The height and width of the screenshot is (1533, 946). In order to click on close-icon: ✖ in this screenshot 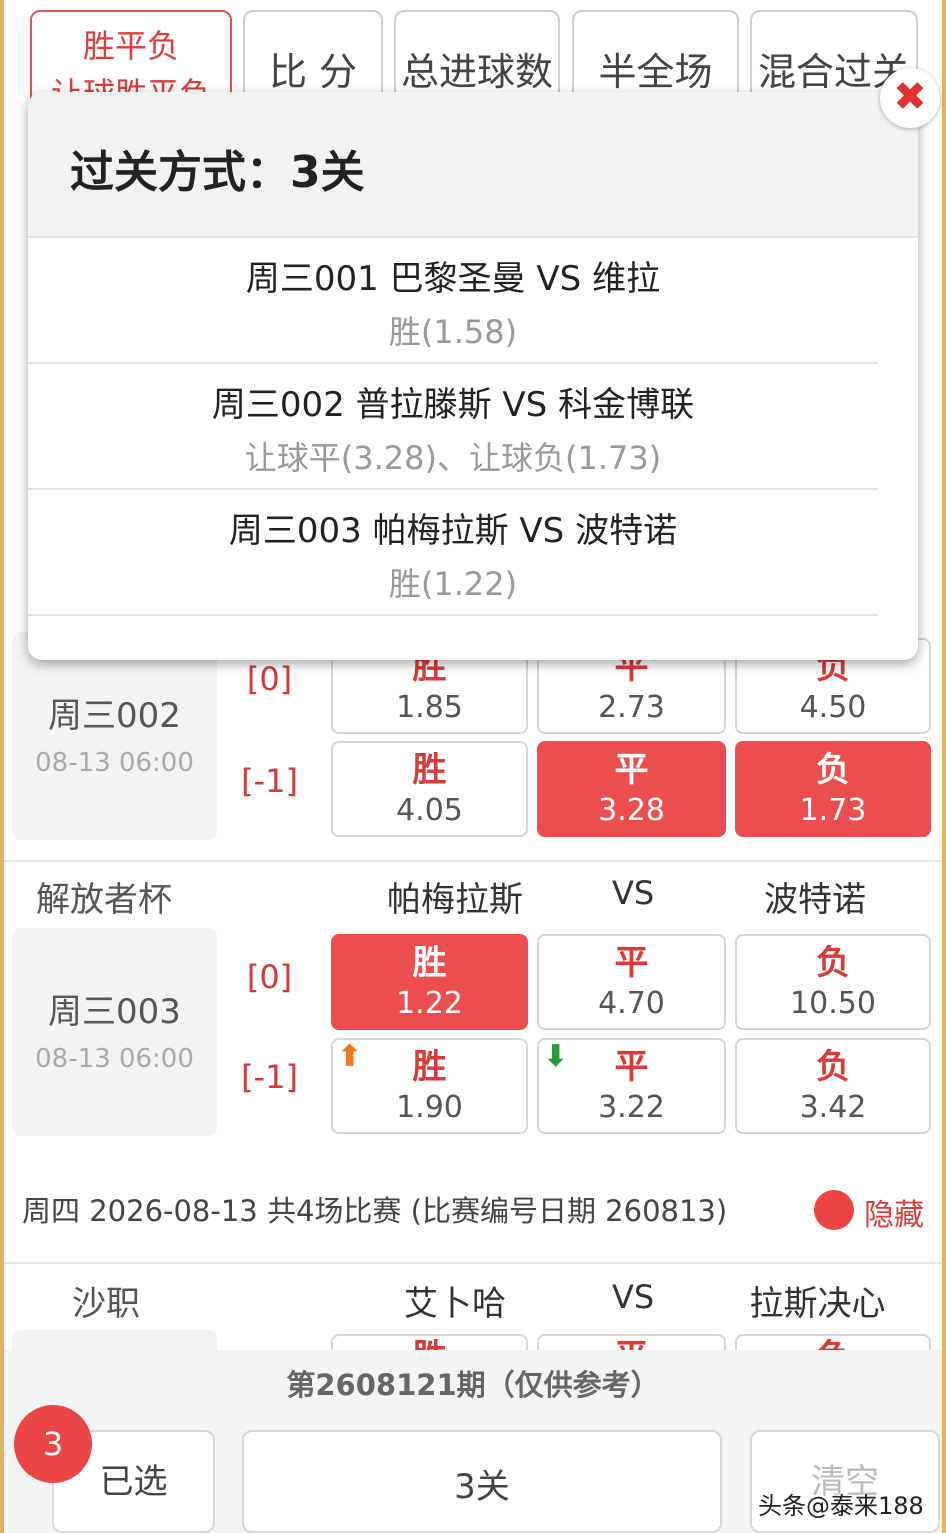, I will do `click(910, 98)`.